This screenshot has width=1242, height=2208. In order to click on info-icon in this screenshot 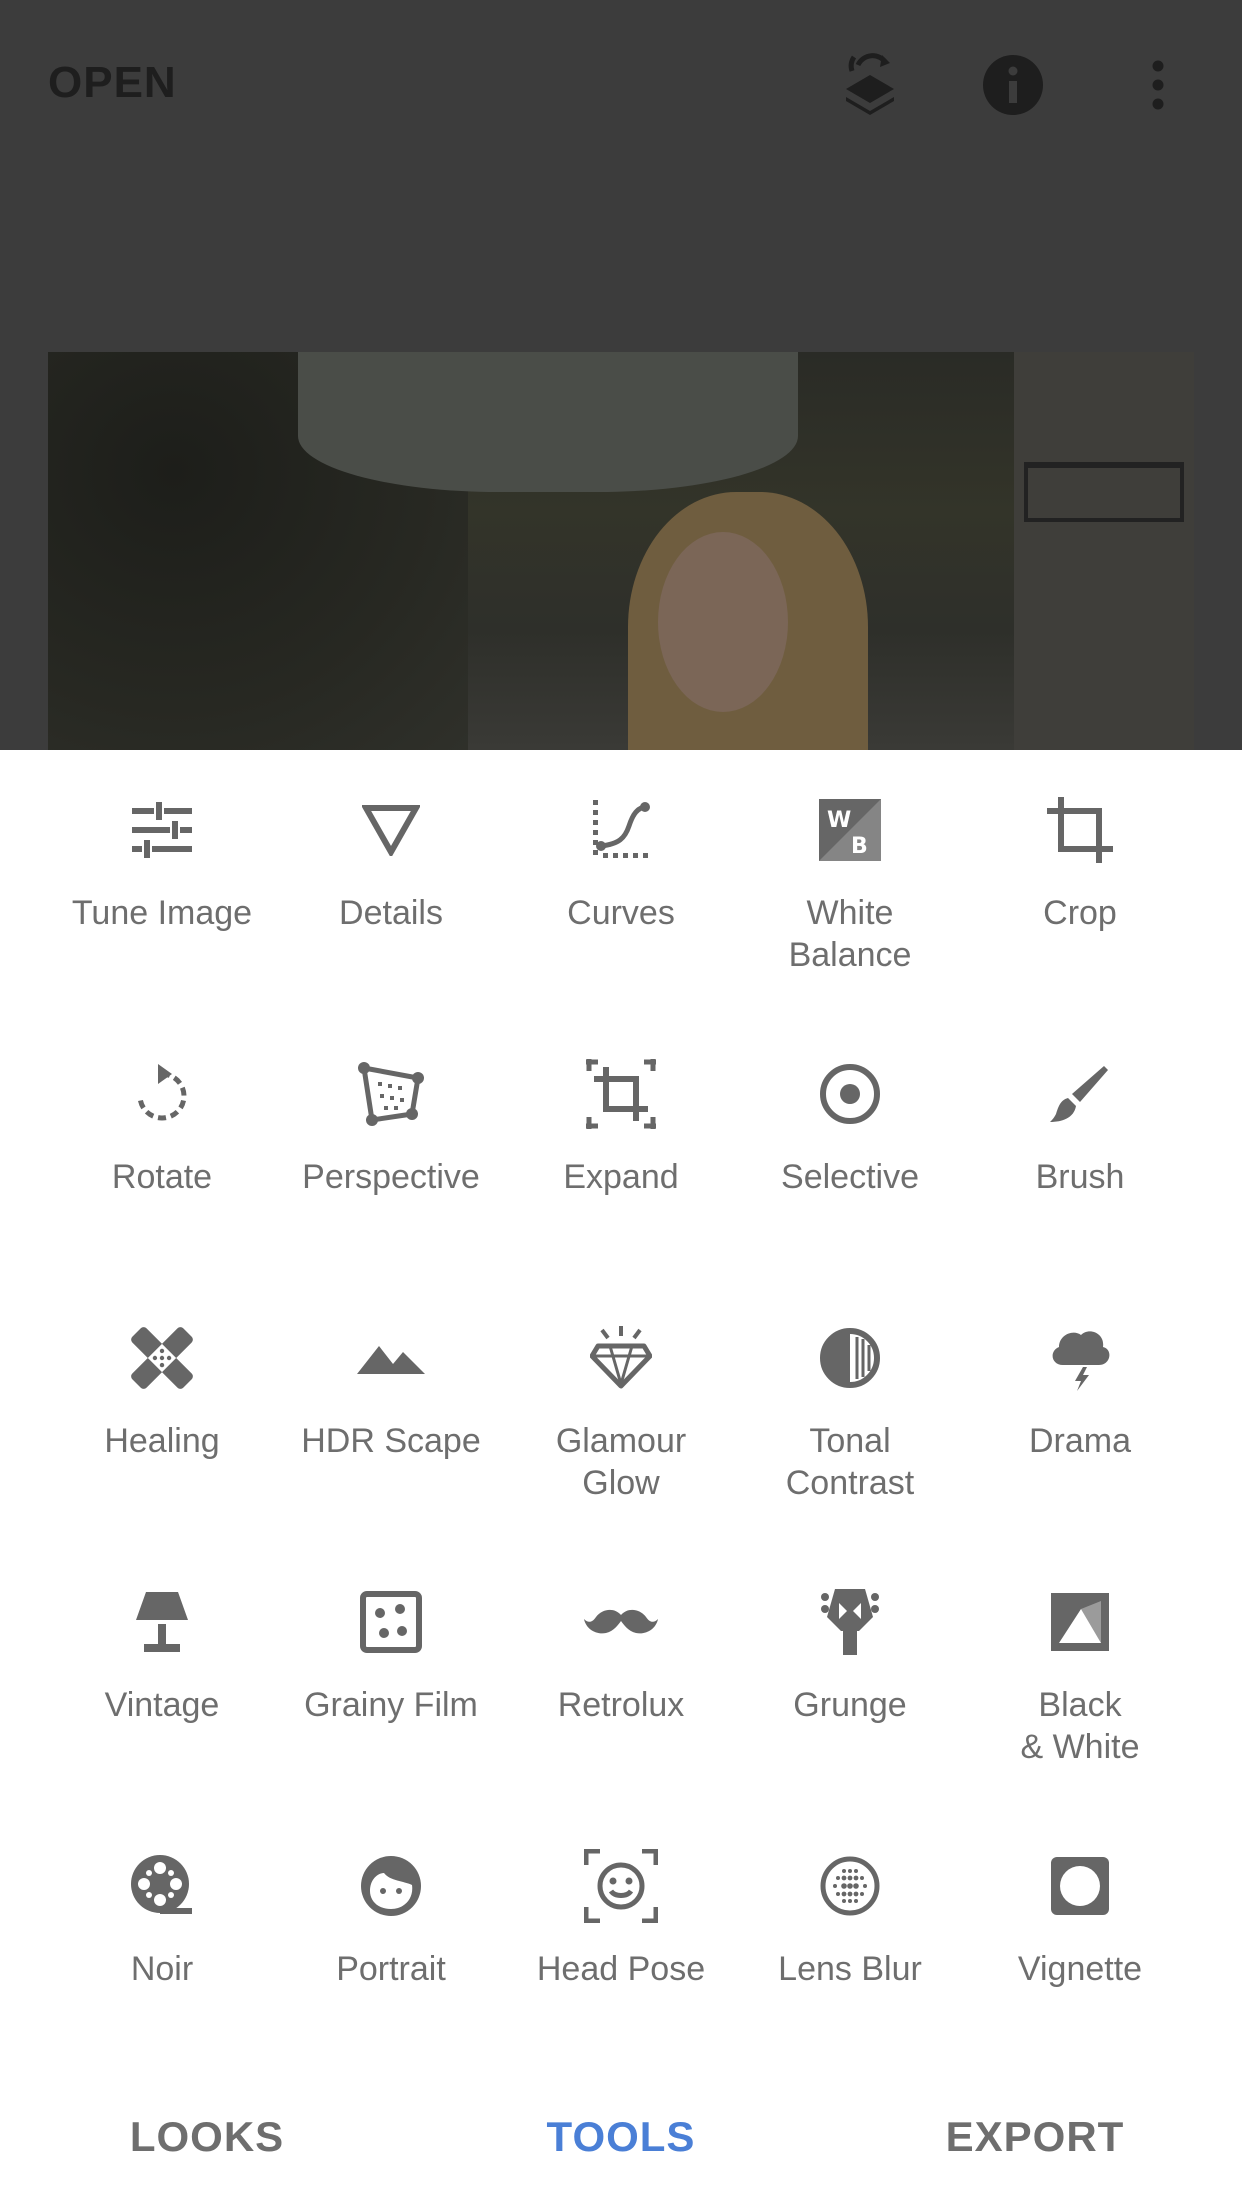, I will do `click(1013, 85)`.